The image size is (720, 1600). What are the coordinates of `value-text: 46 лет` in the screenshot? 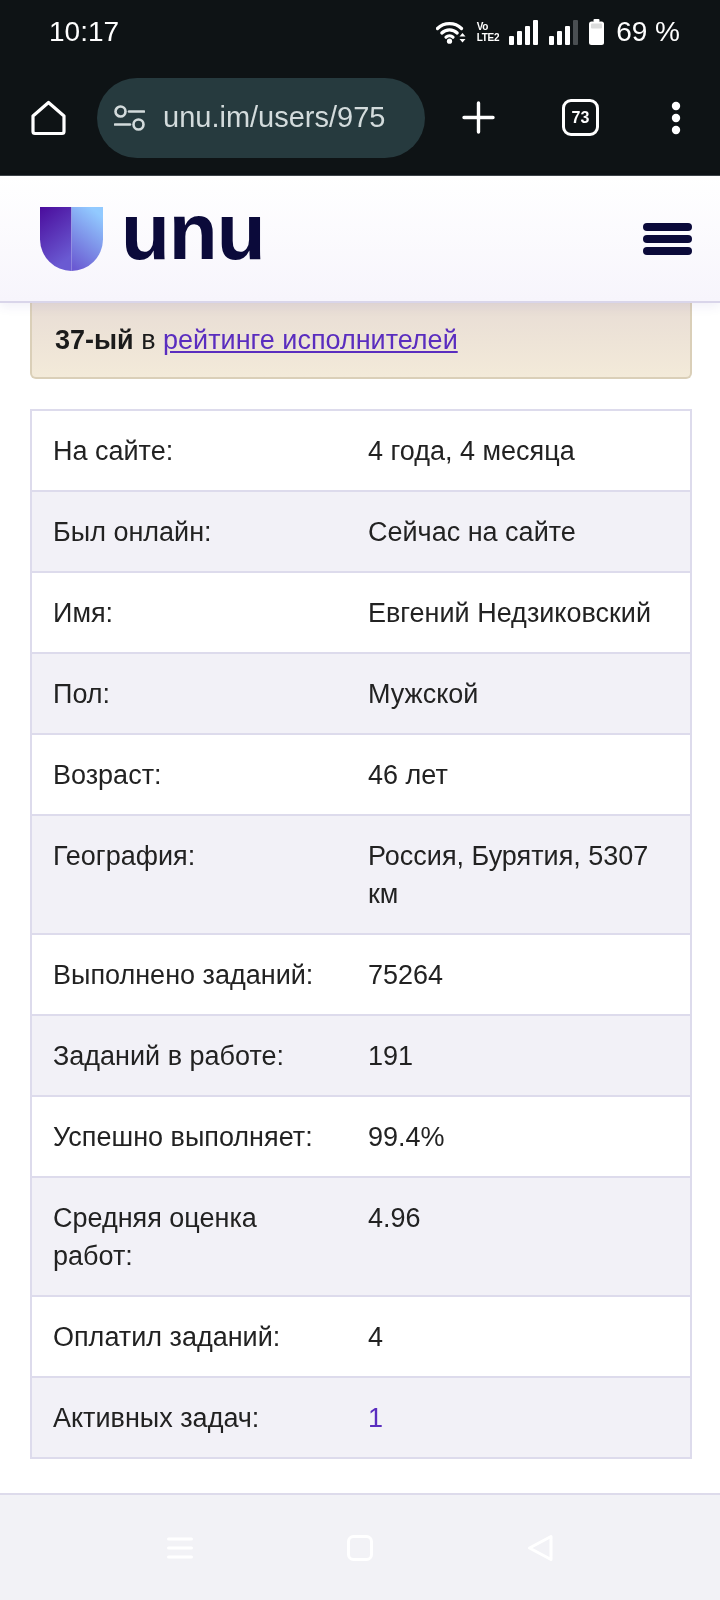 It's located at (408, 775).